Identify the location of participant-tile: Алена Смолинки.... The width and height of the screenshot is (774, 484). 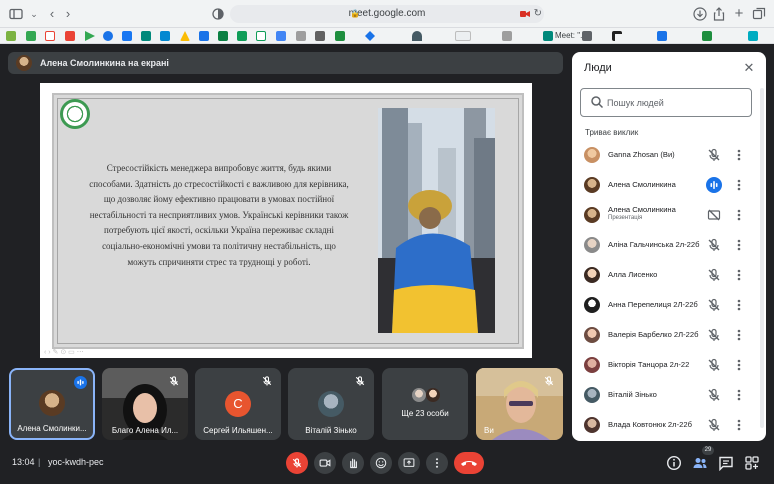
(52, 404).